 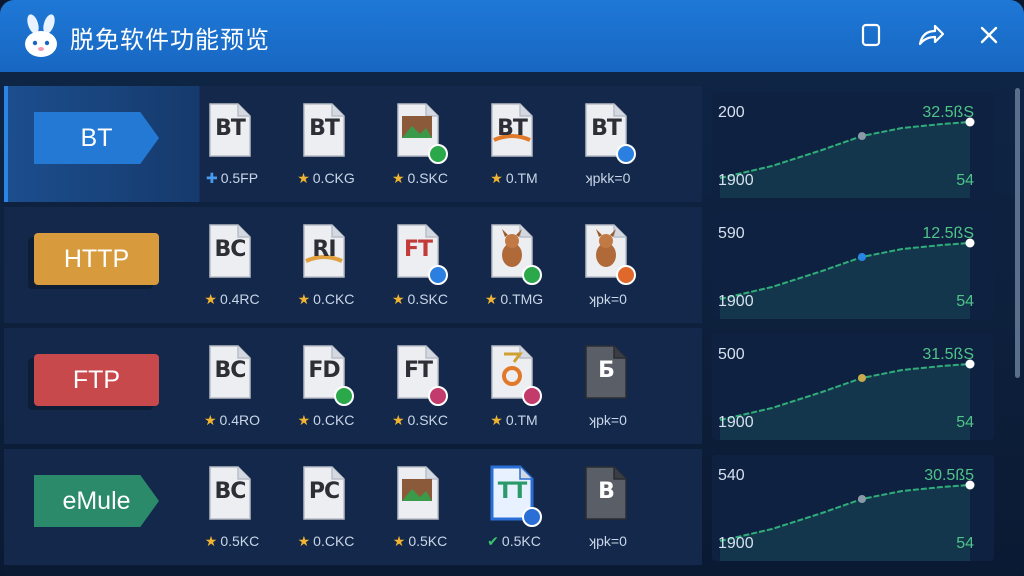 What do you see at coordinates (853, 508) in the screenshot?
I see `speed-chart: 540 30.5ß5 1900 54` at bounding box center [853, 508].